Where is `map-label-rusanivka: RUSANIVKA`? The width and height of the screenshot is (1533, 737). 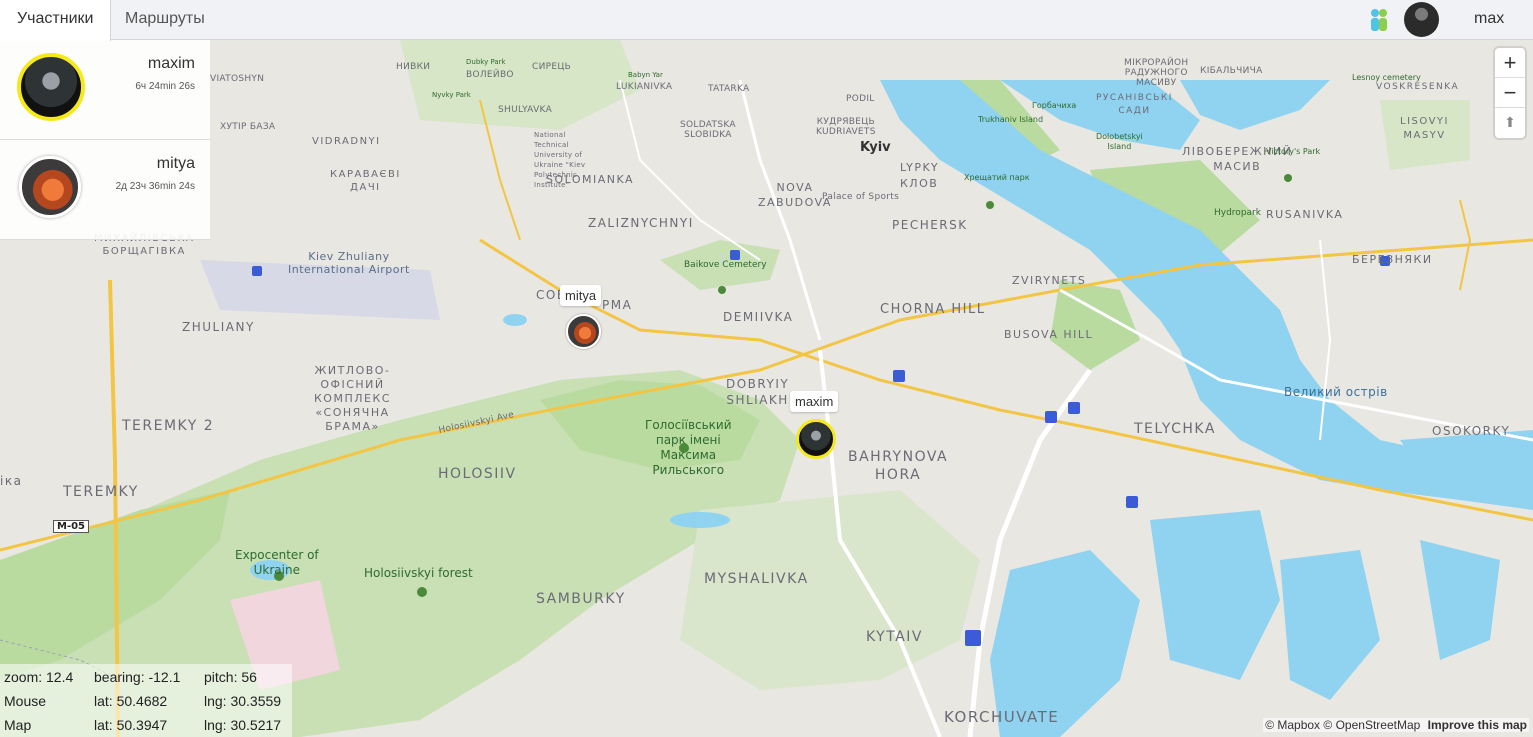 map-label-rusanivka: RUSANIVKA is located at coordinates (1305, 214).